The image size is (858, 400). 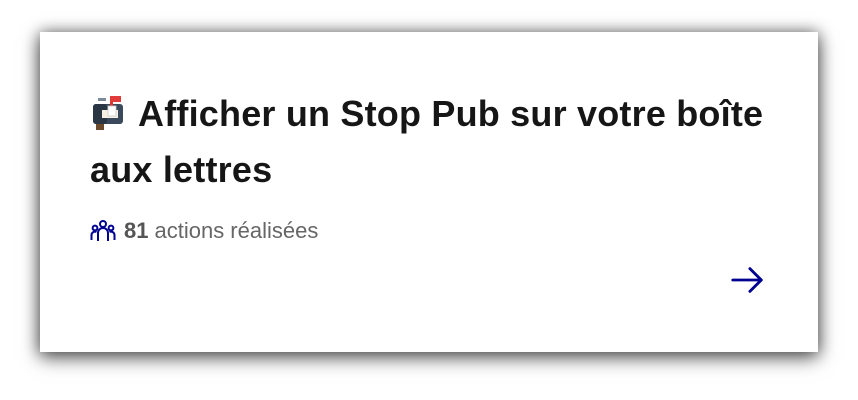 I want to click on arrow-right-icon, so click(x=747, y=280).